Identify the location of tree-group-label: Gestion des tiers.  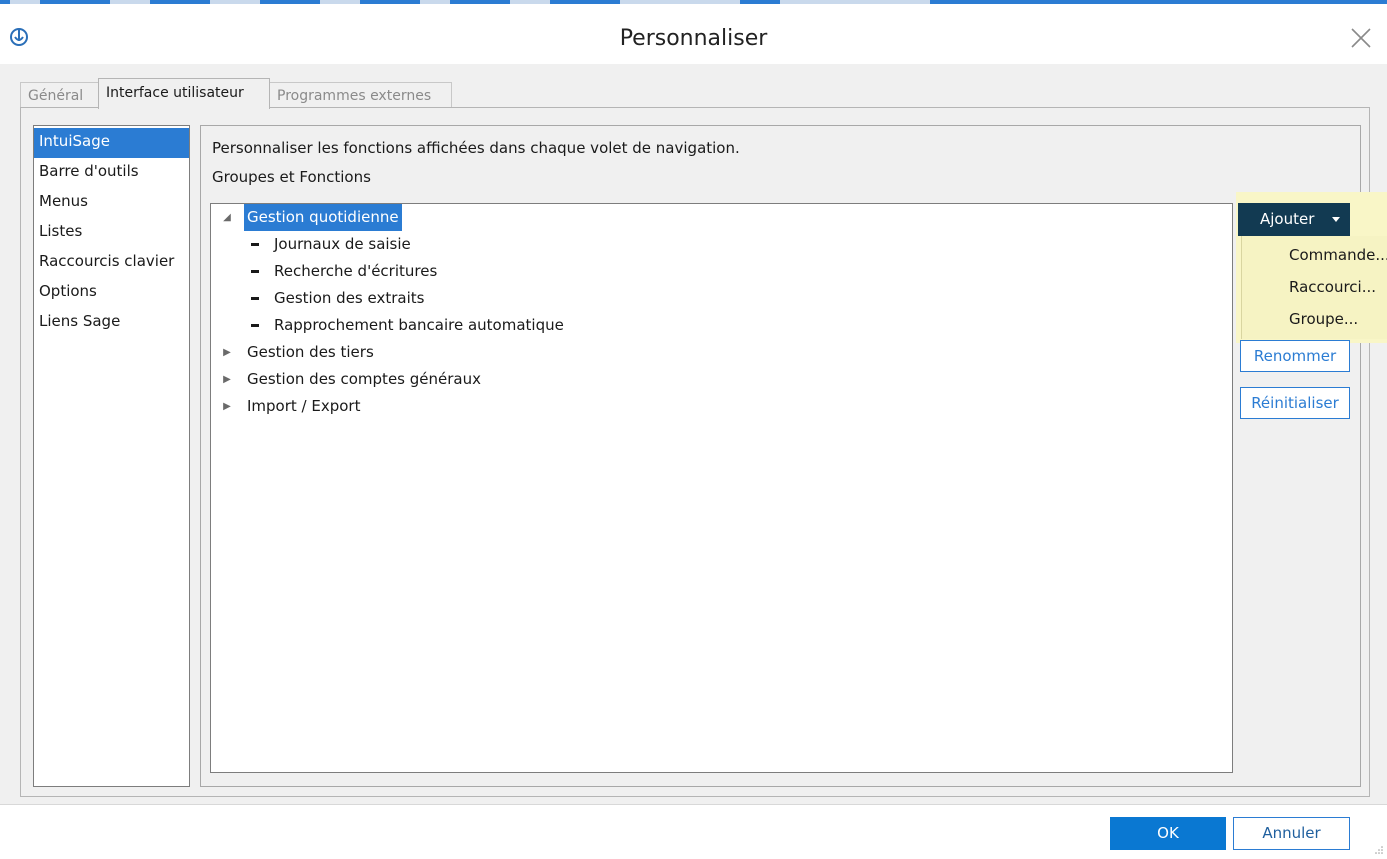
(310, 352).